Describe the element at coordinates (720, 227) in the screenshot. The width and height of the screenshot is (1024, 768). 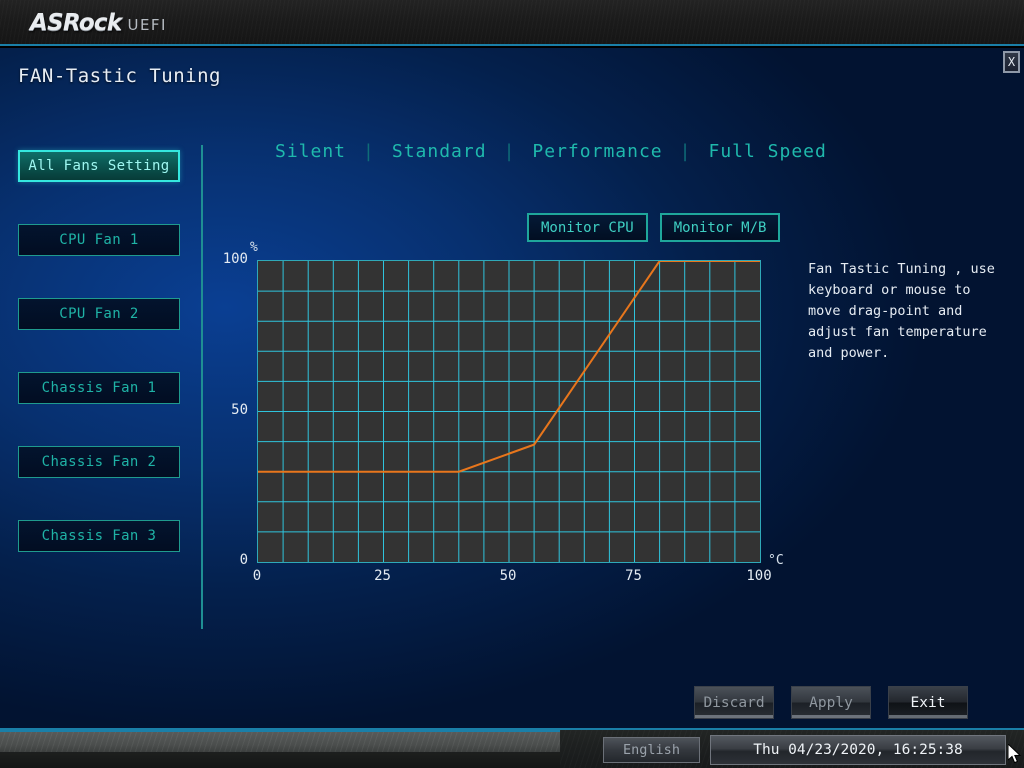
I see `monitor-mb-button: Monitor M/B` at that location.